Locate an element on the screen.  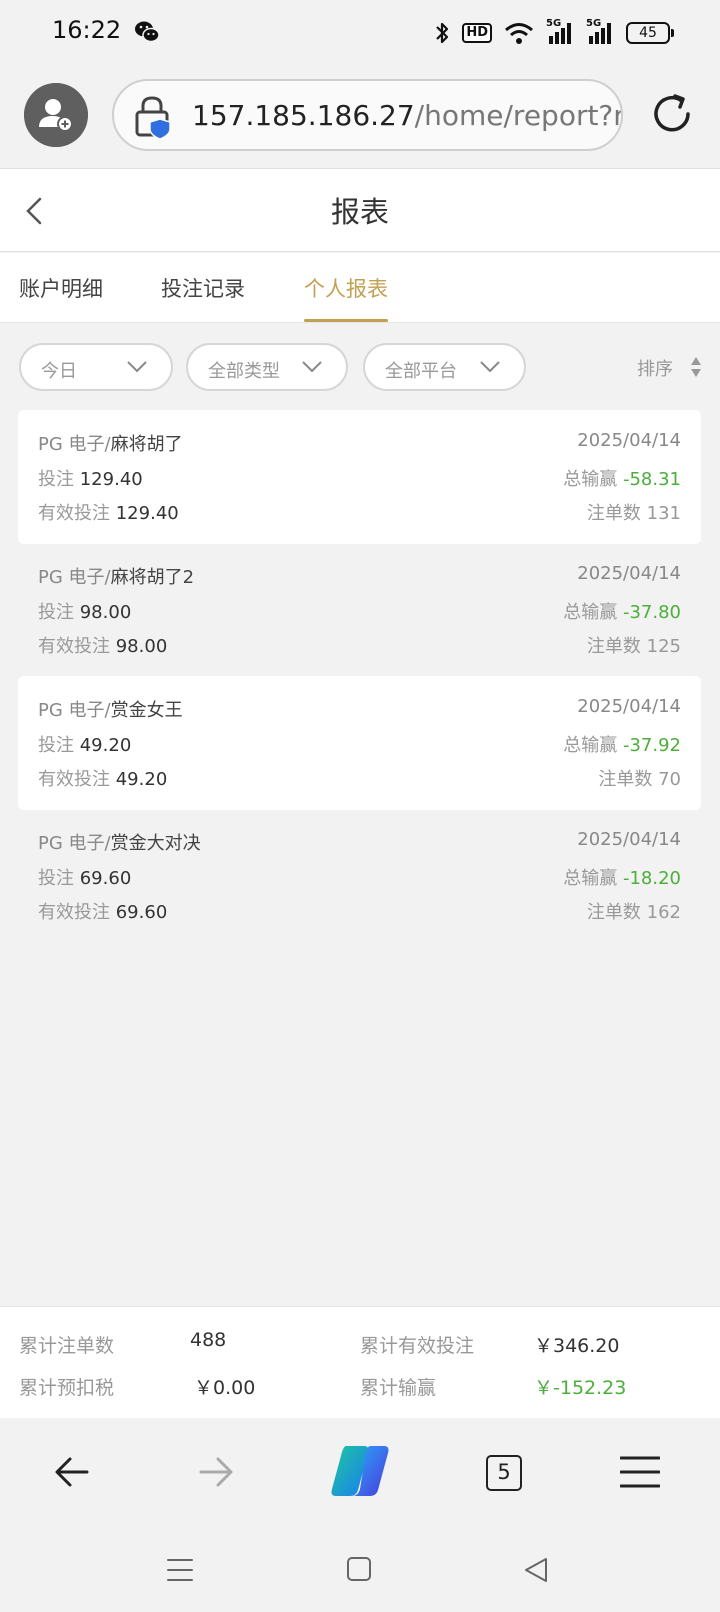
platform-filter: 全部平台 is located at coordinates (444, 367).